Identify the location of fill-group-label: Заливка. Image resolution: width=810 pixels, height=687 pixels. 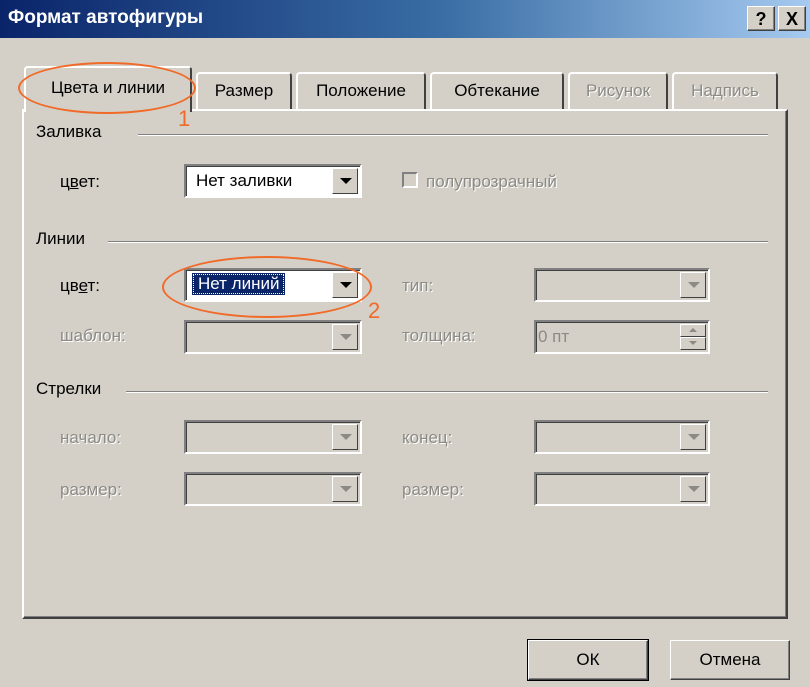
(72, 132).